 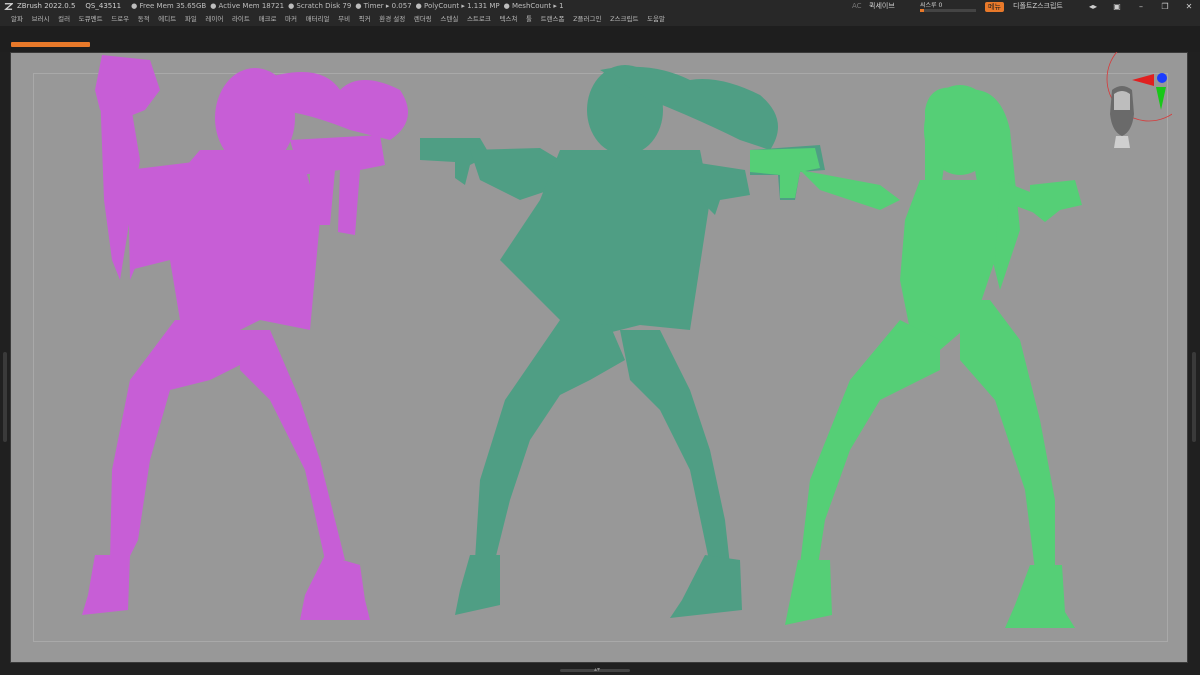 What do you see at coordinates (1093, 6) in the screenshot?
I see `undock-icon: ◂▸` at bounding box center [1093, 6].